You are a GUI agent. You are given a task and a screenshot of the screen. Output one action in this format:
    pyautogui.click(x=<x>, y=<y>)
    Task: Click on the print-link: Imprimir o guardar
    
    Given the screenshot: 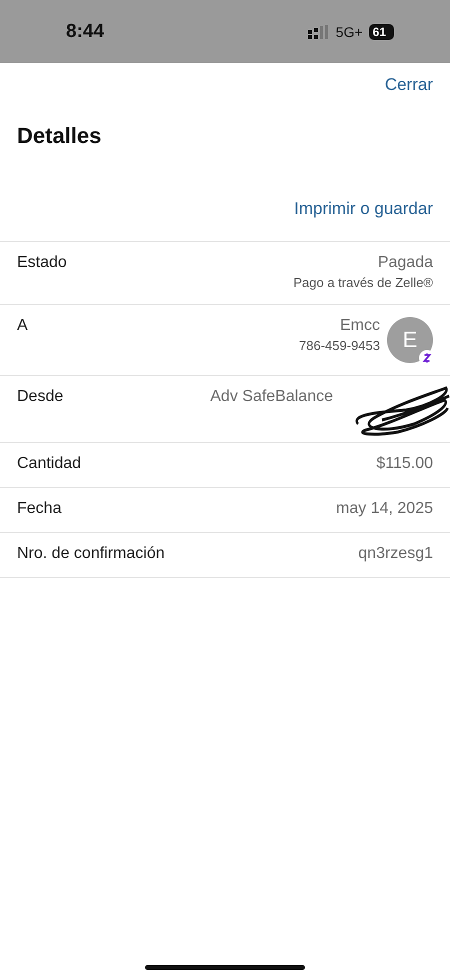 What is the action you would take?
    pyautogui.click(x=363, y=220)
    